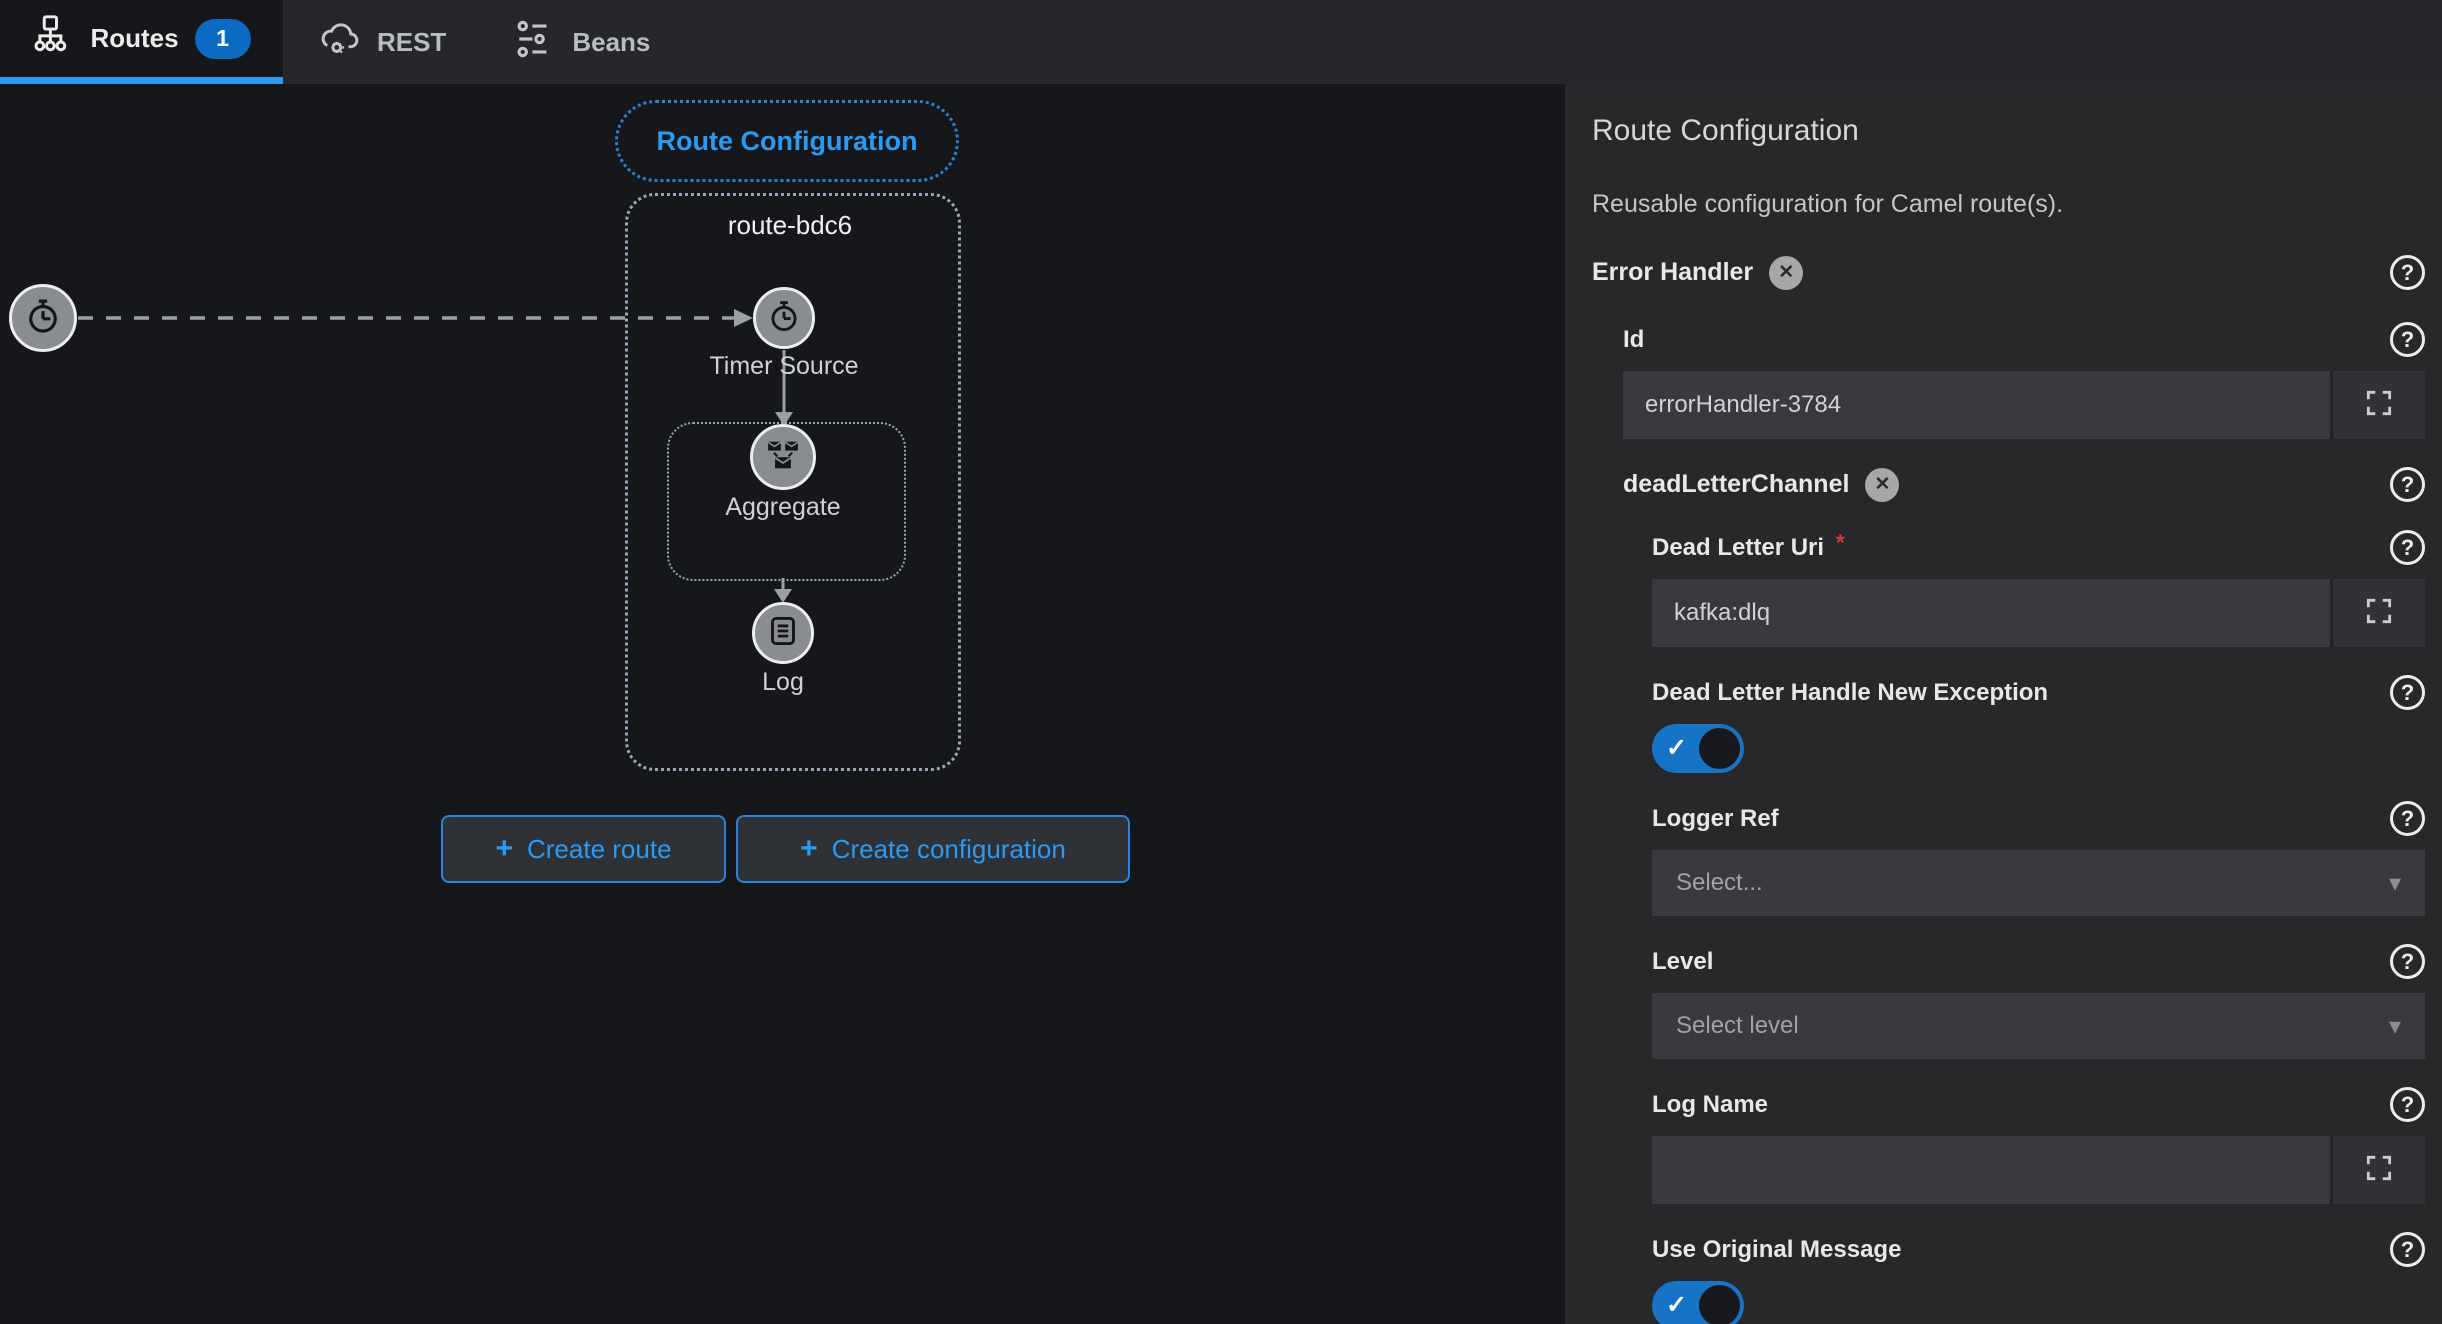  I want to click on timer-source-node, so click(784, 318).